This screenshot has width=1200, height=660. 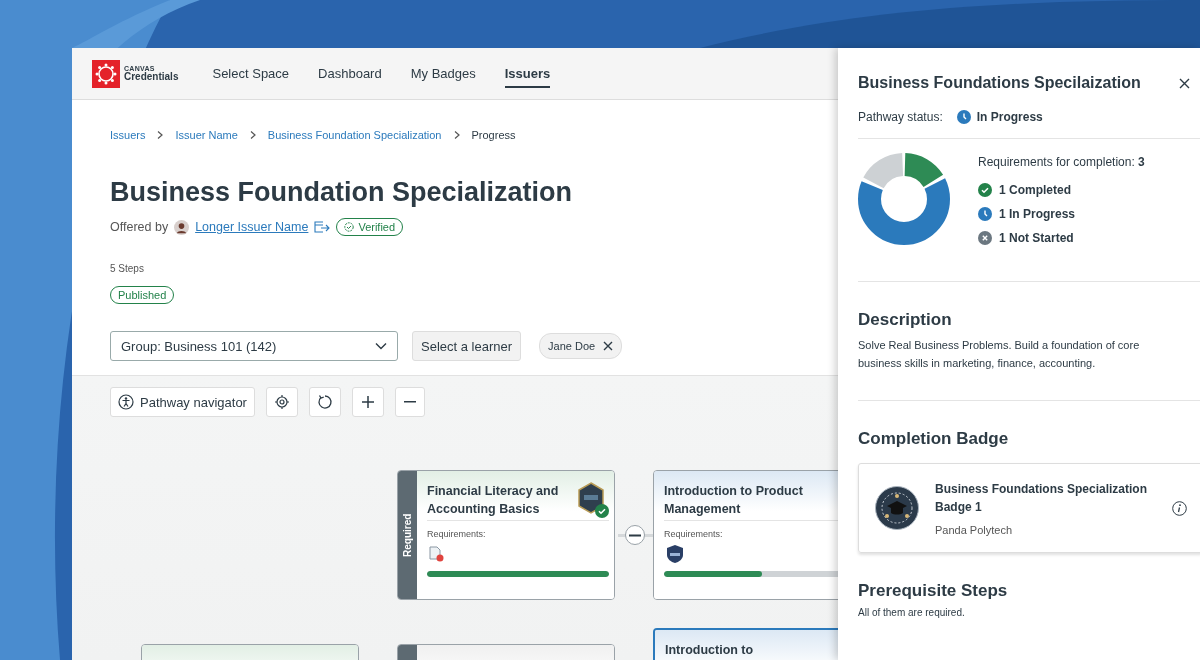 What do you see at coordinates (251, 73) in the screenshot?
I see `nav-tab: Select Space` at bounding box center [251, 73].